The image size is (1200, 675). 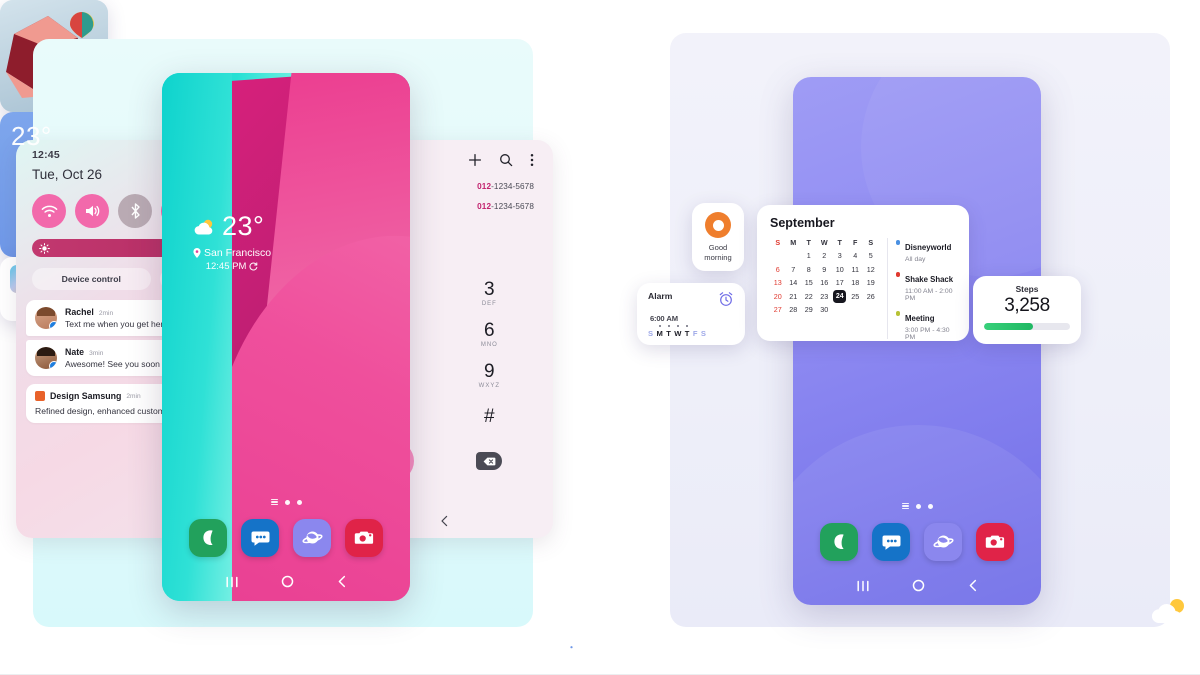 What do you see at coordinates (489, 375) in the screenshot?
I see `dialpad-key-9: 9 WXYZ` at bounding box center [489, 375].